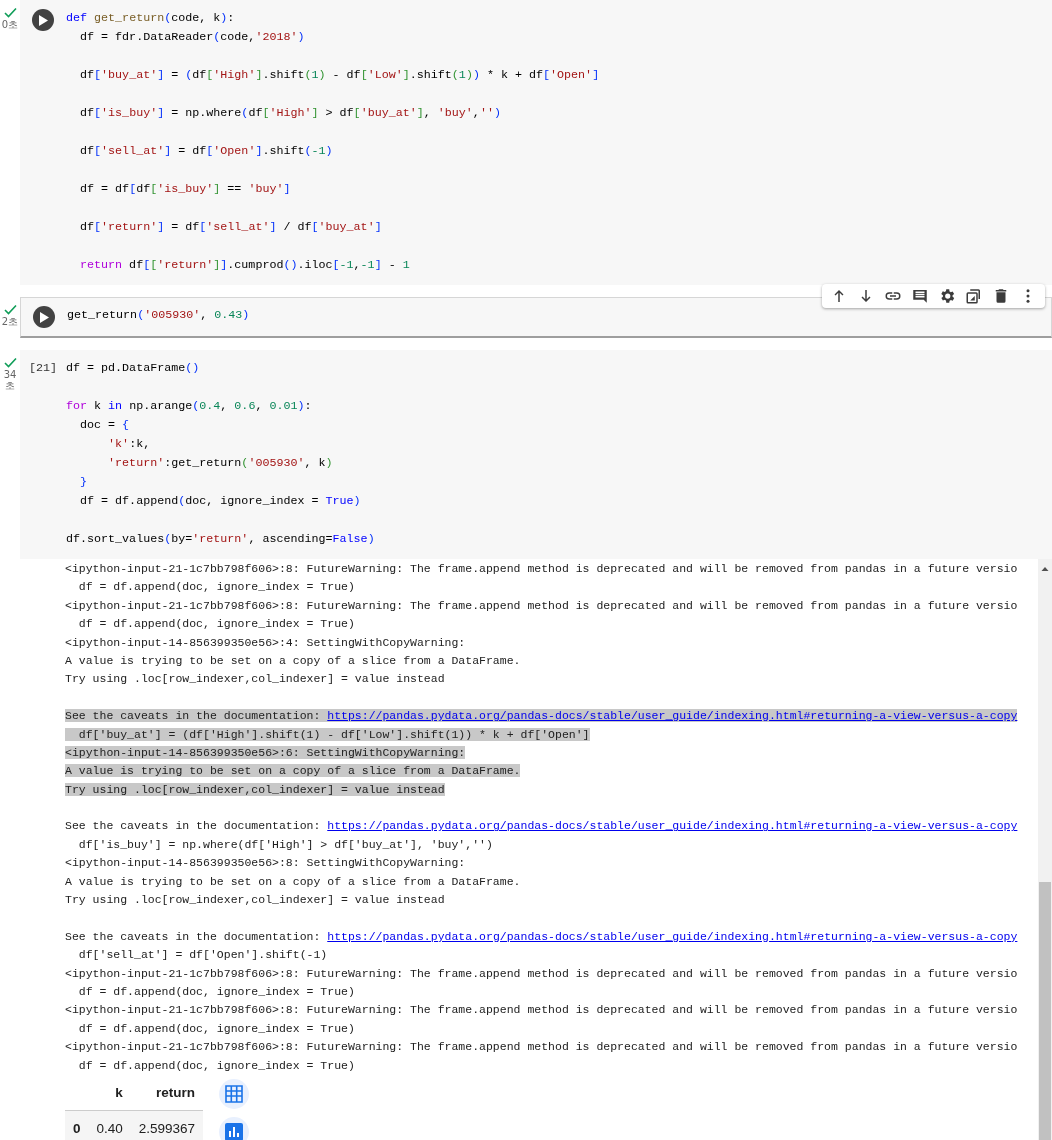  Describe the element at coordinates (151, 18) in the screenshot. I see `code-line: def get_return(code, k):` at that location.